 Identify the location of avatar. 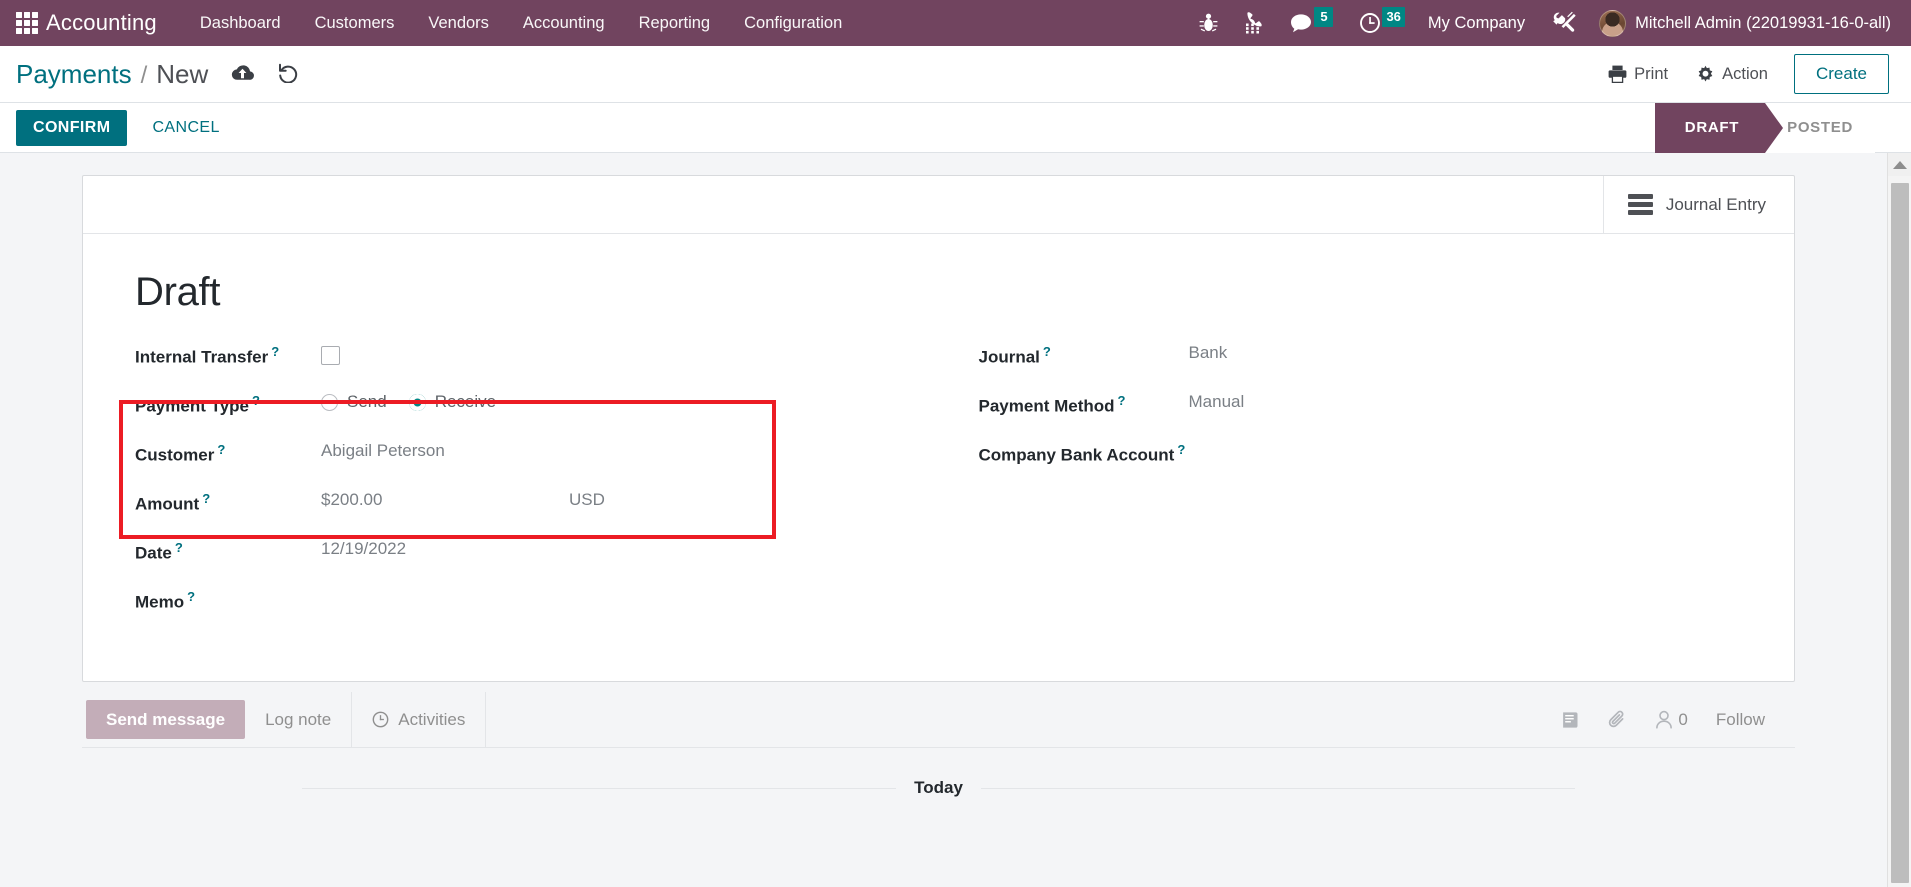
(1613, 23).